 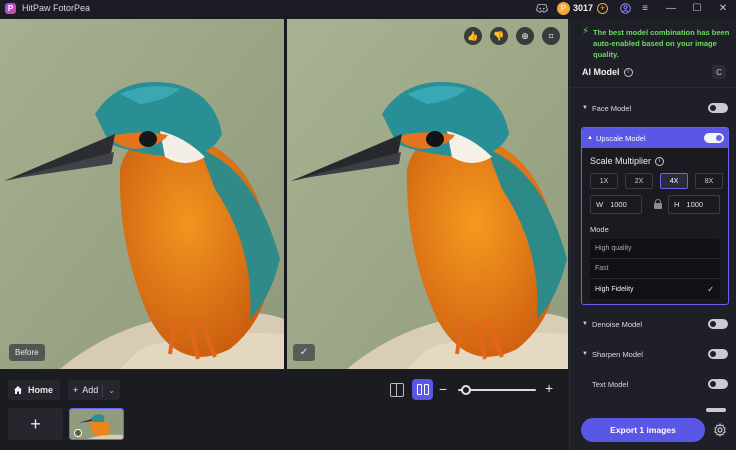 I want to click on mode-label: Mode, so click(x=599, y=229).